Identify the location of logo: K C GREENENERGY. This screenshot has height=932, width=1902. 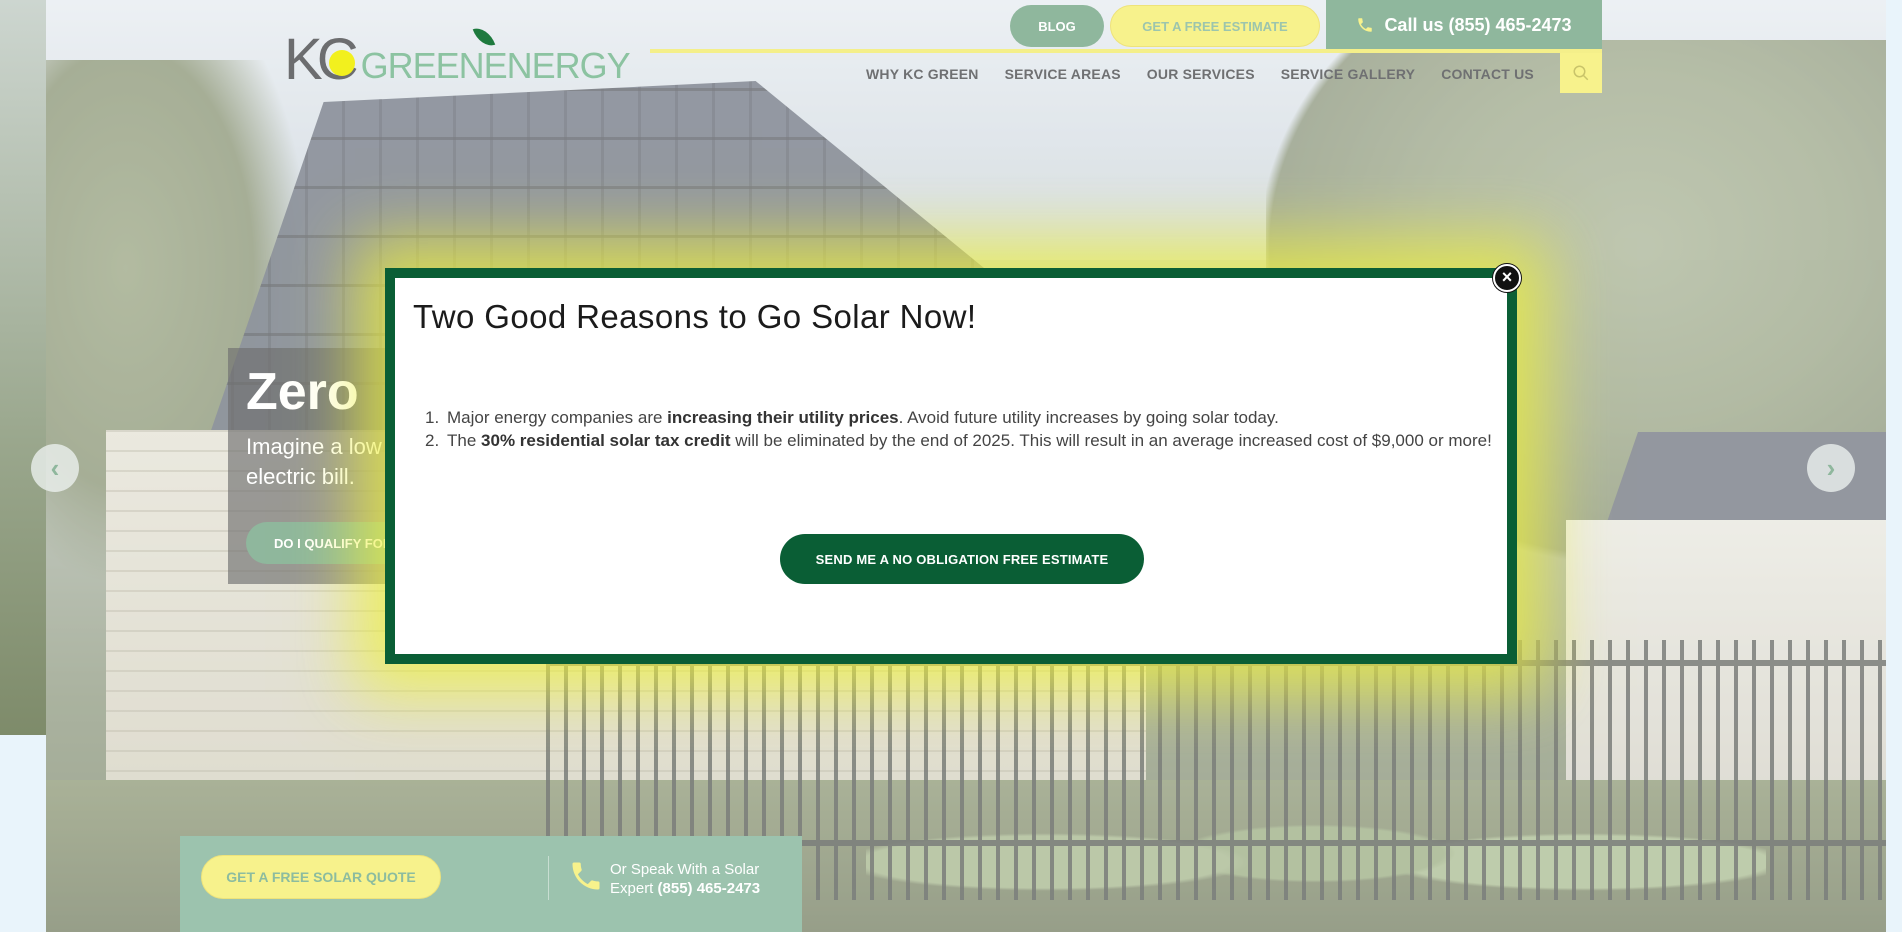
(457, 57).